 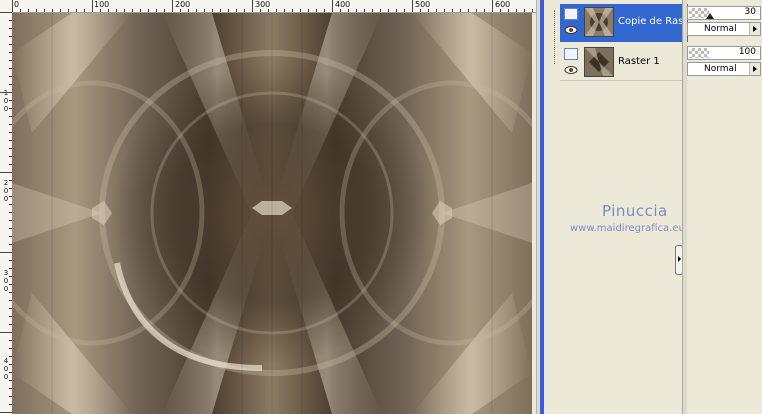 What do you see at coordinates (635, 211) in the screenshot?
I see `watermark-name: Pinuccia` at bounding box center [635, 211].